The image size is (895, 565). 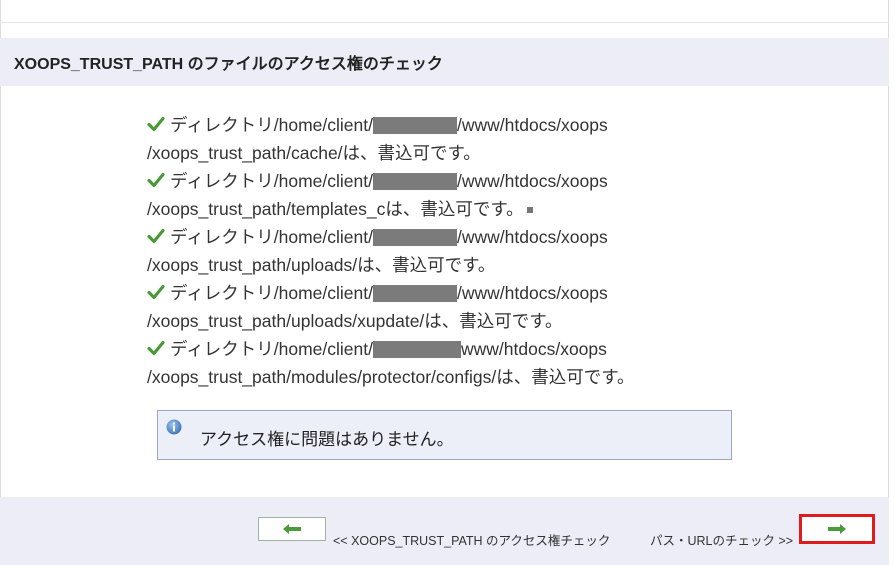 I want to click on arrow-right-icon, so click(x=837, y=529).